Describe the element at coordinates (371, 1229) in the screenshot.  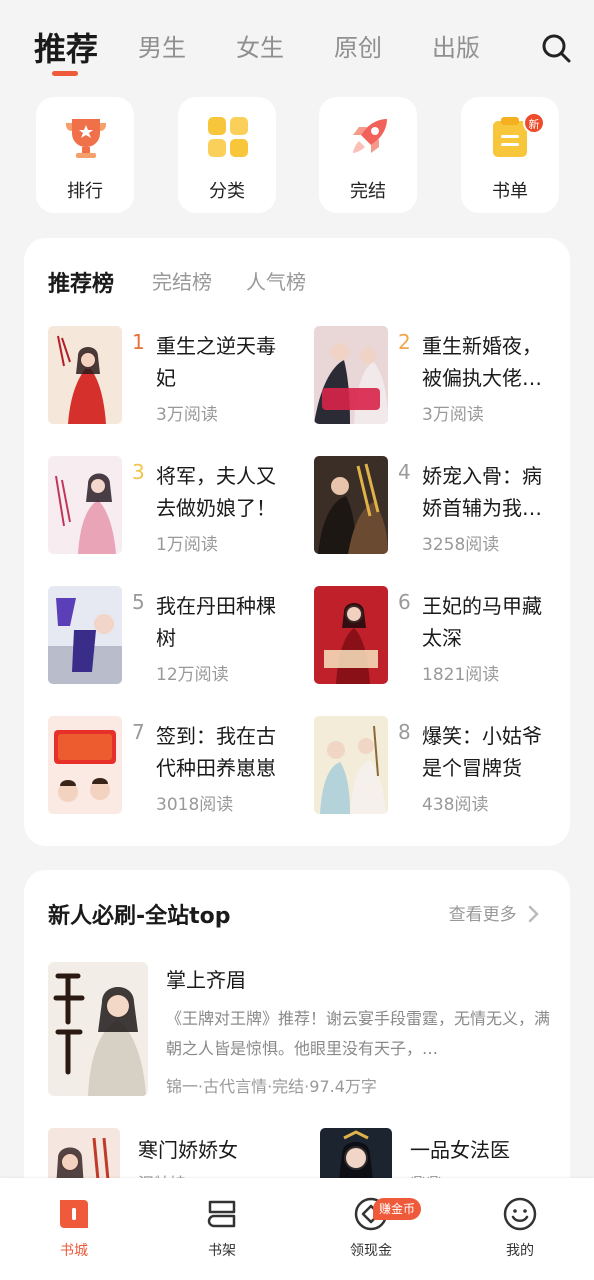
I see `nav-cash: 赚金币 领现金` at that location.